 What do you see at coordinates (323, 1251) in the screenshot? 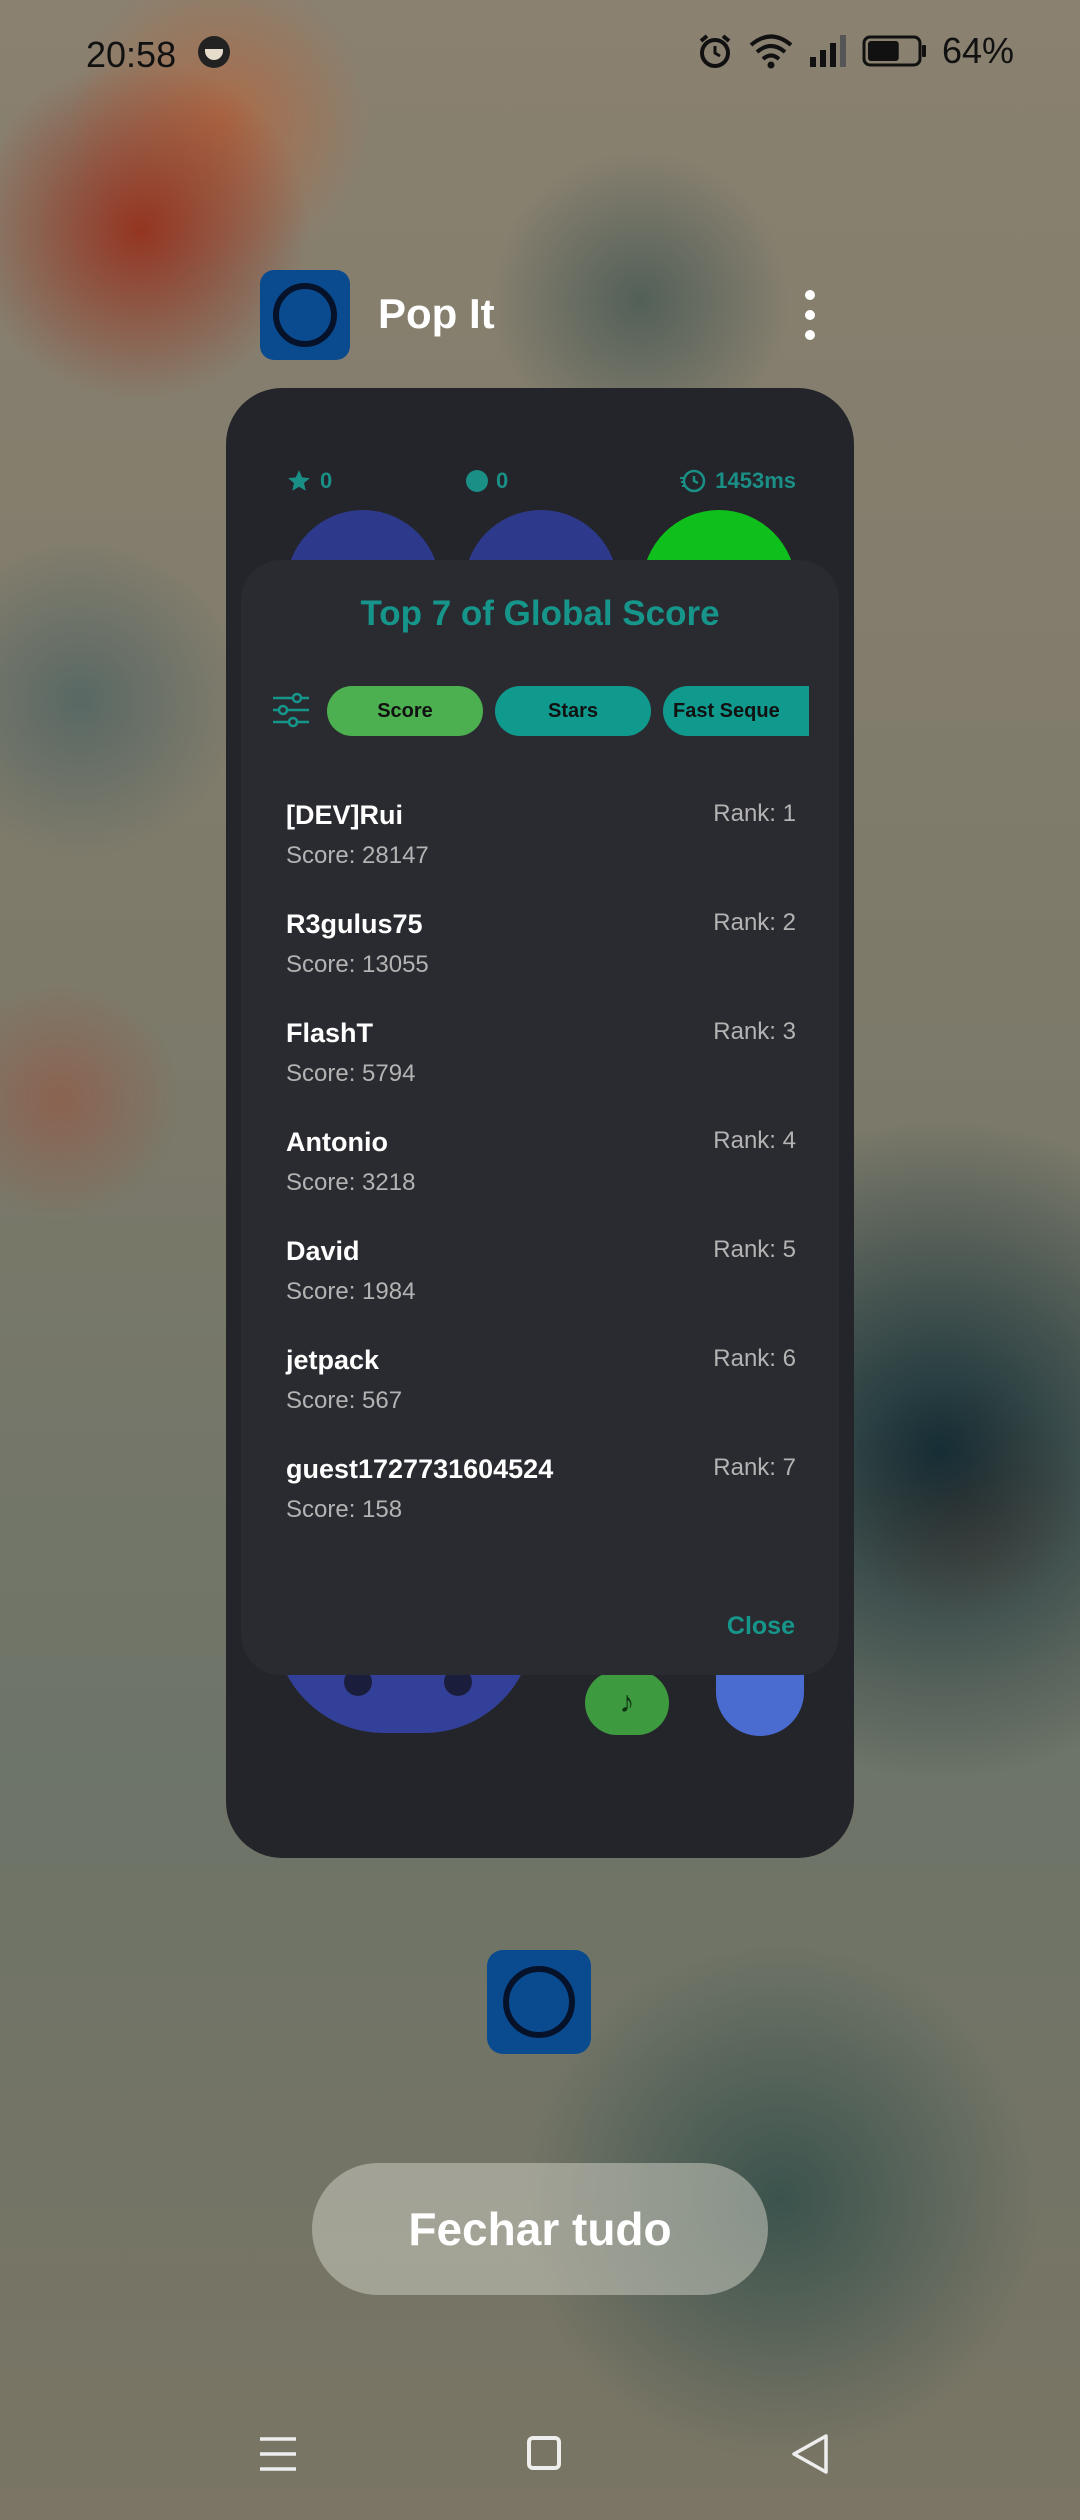
I see `player-name: David` at bounding box center [323, 1251].